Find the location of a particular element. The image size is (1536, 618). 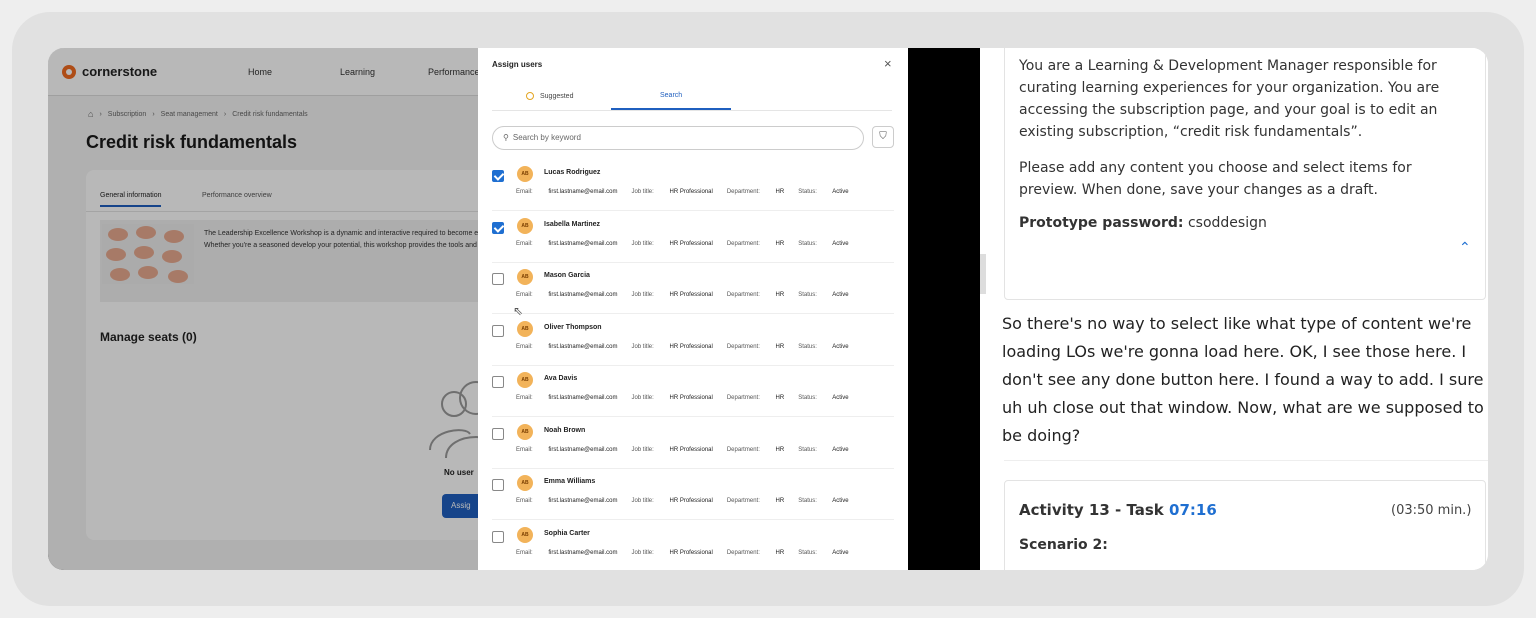

close-icon: × is located at coordinates (888, 63).